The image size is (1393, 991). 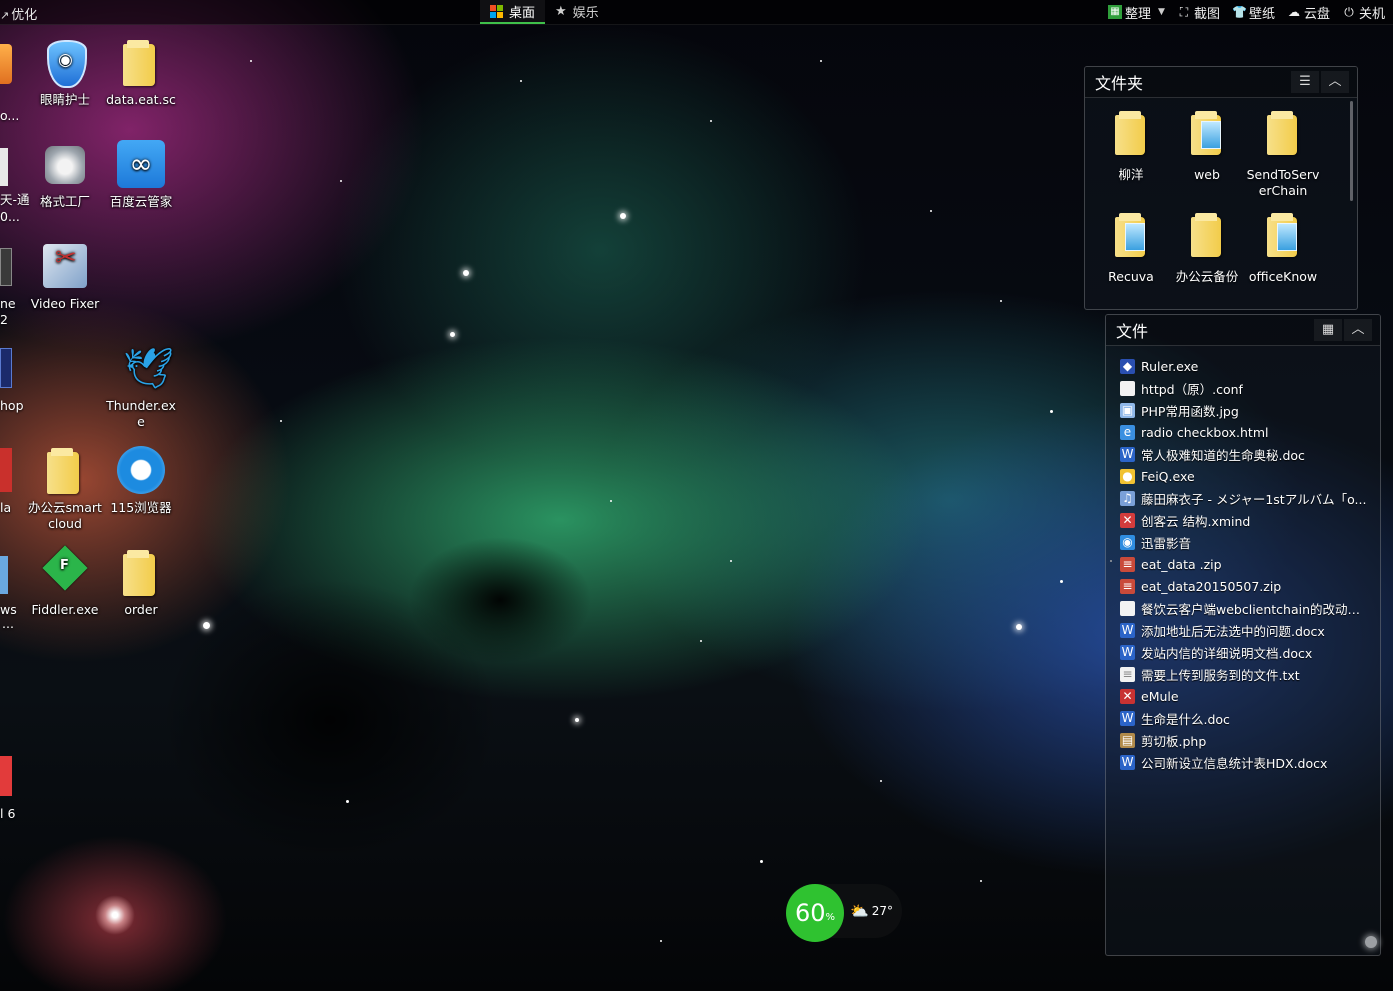 What do you see at coordinates (1198, 12) in the screenshot?
I see `screenshot-button: ⛶ 截图` at bounding box center [1198, 12].